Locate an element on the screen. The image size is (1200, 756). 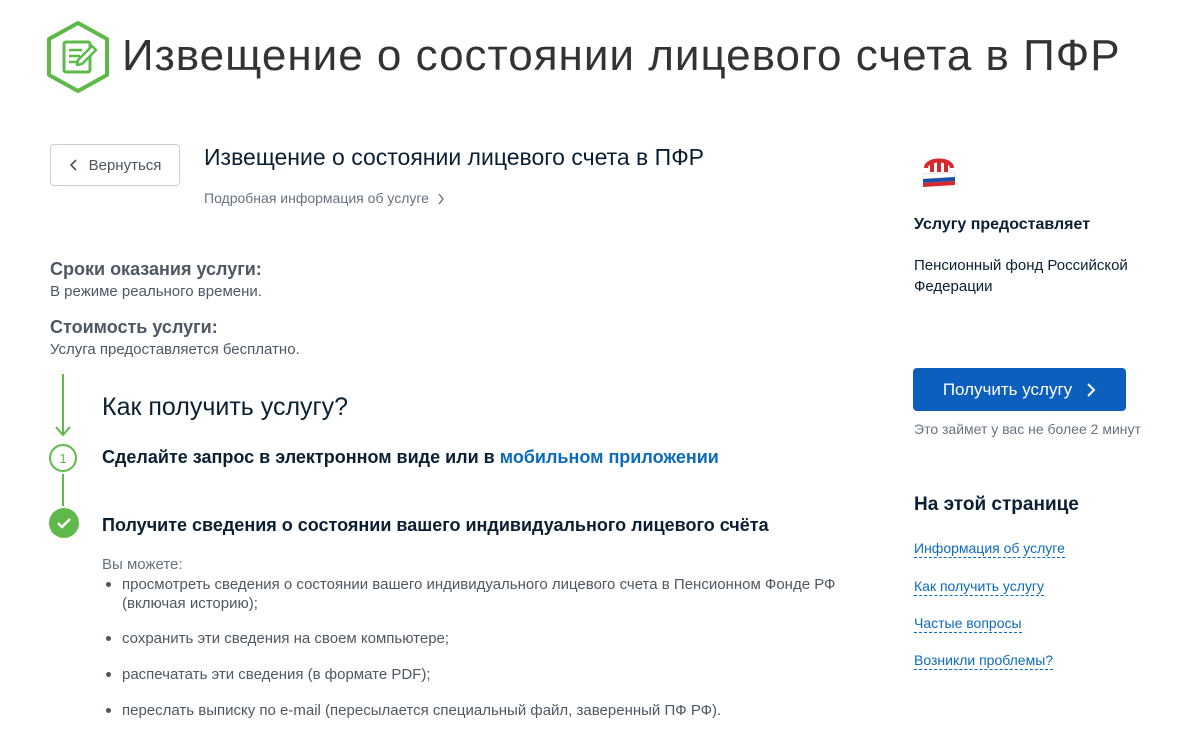
toc-item-info: Информация об услуге is located at coordinates (989, 549).